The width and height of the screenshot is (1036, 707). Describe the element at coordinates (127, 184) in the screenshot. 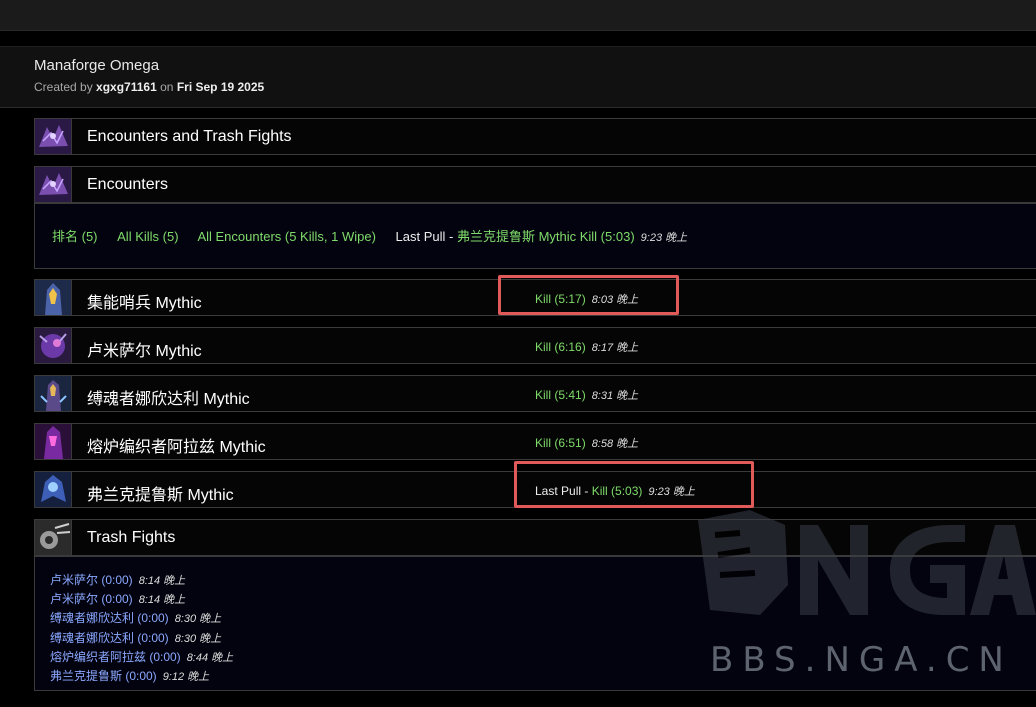

I see `section-label: Encounters` at that location.